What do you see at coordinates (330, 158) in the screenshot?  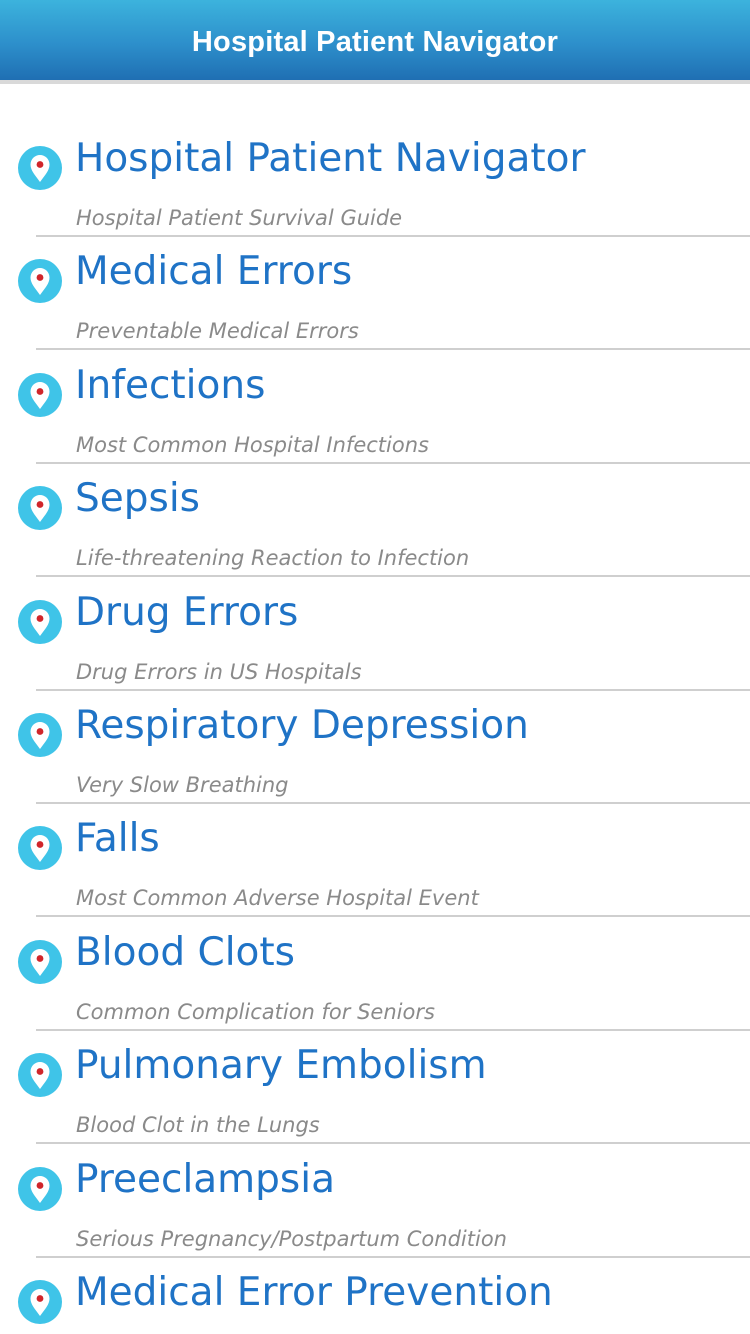 I see `list-item-title: Hospital Patient Navigator` at bounding box center [330, 158].